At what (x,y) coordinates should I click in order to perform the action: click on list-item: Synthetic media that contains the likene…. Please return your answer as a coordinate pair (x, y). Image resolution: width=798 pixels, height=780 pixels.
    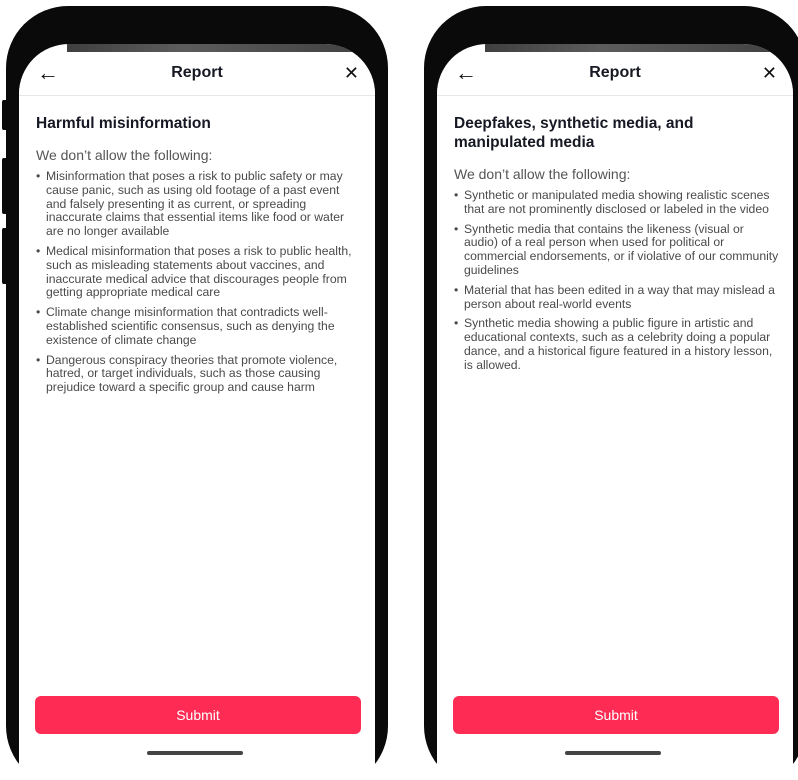
    Looking at the image, I should click on (616, 250).